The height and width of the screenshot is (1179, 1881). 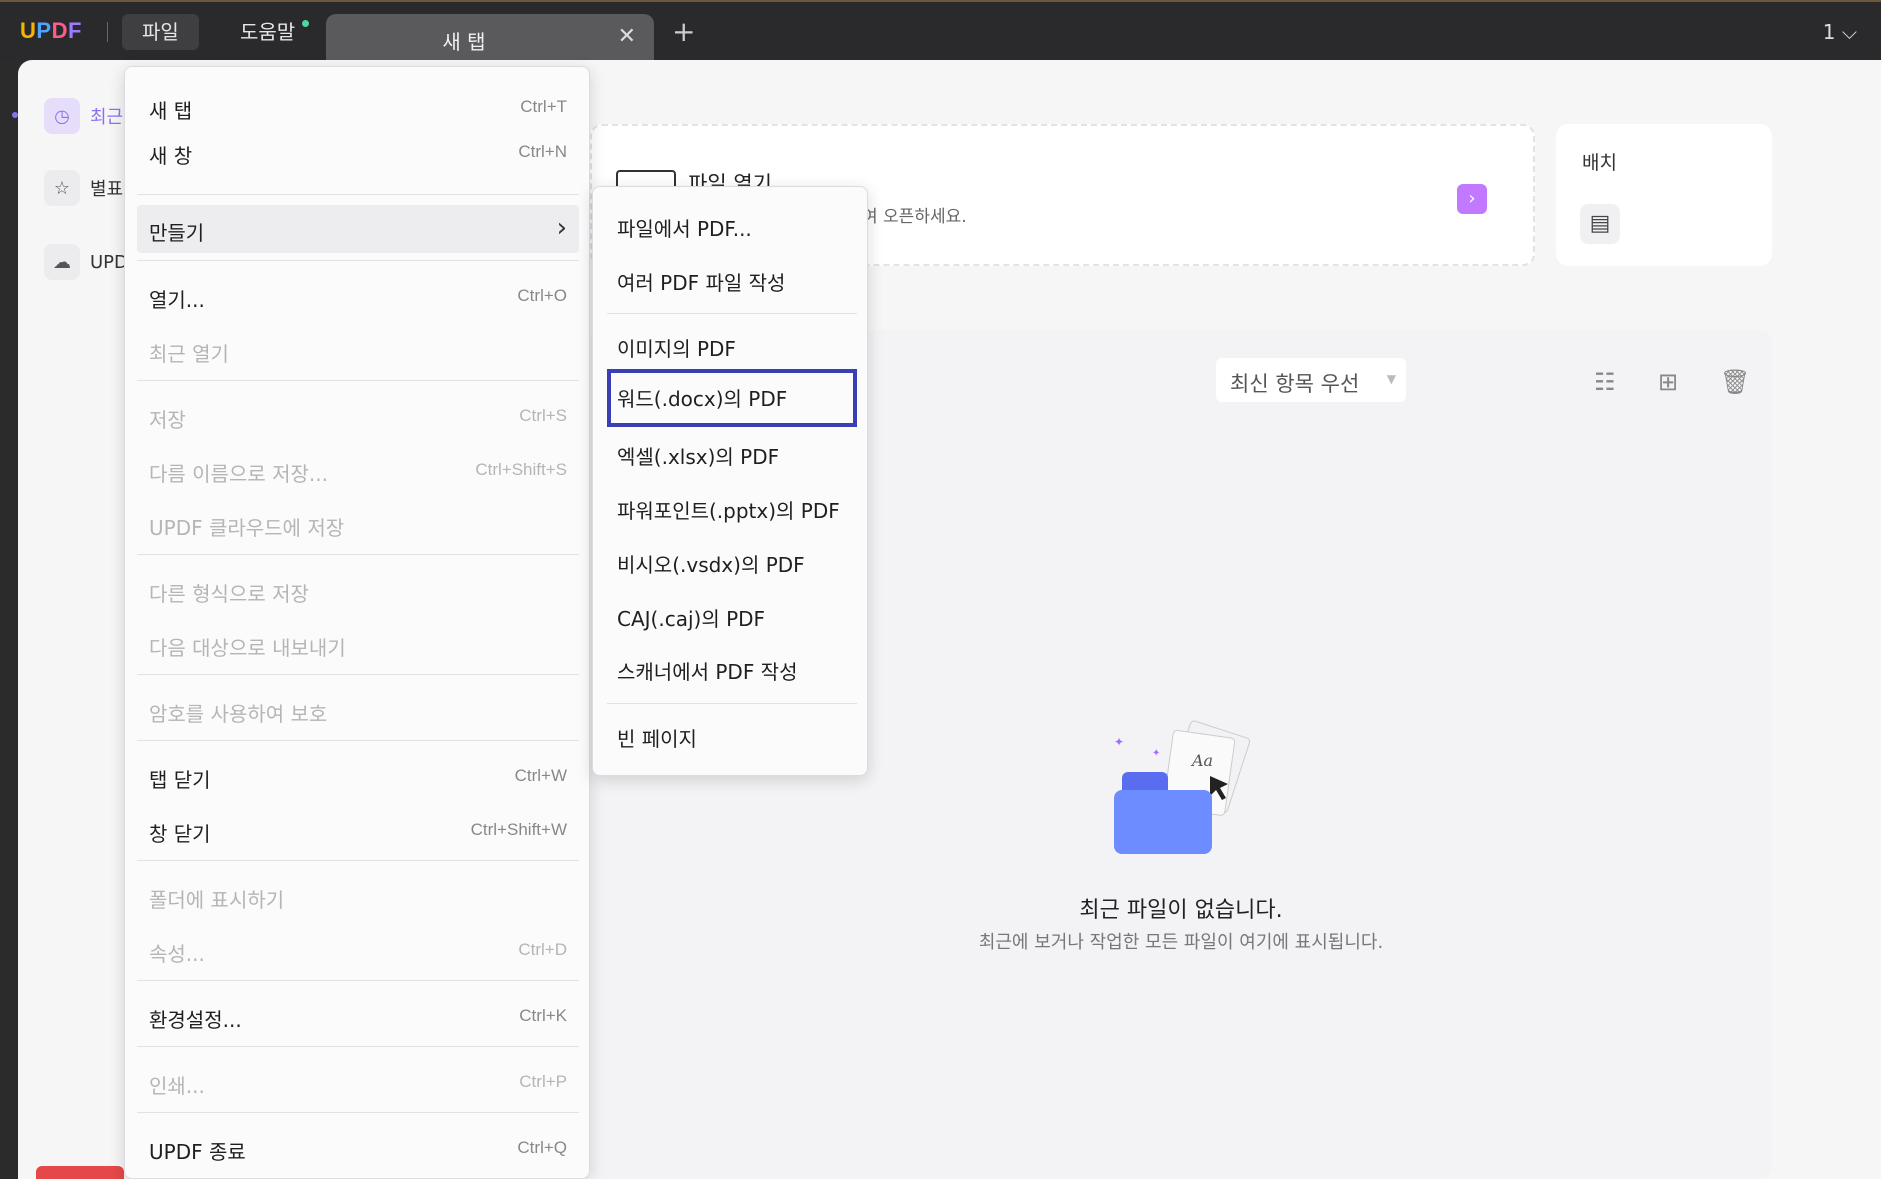 I want to click on menu-item-label: 창 닫기, so click(x=180, y=834).